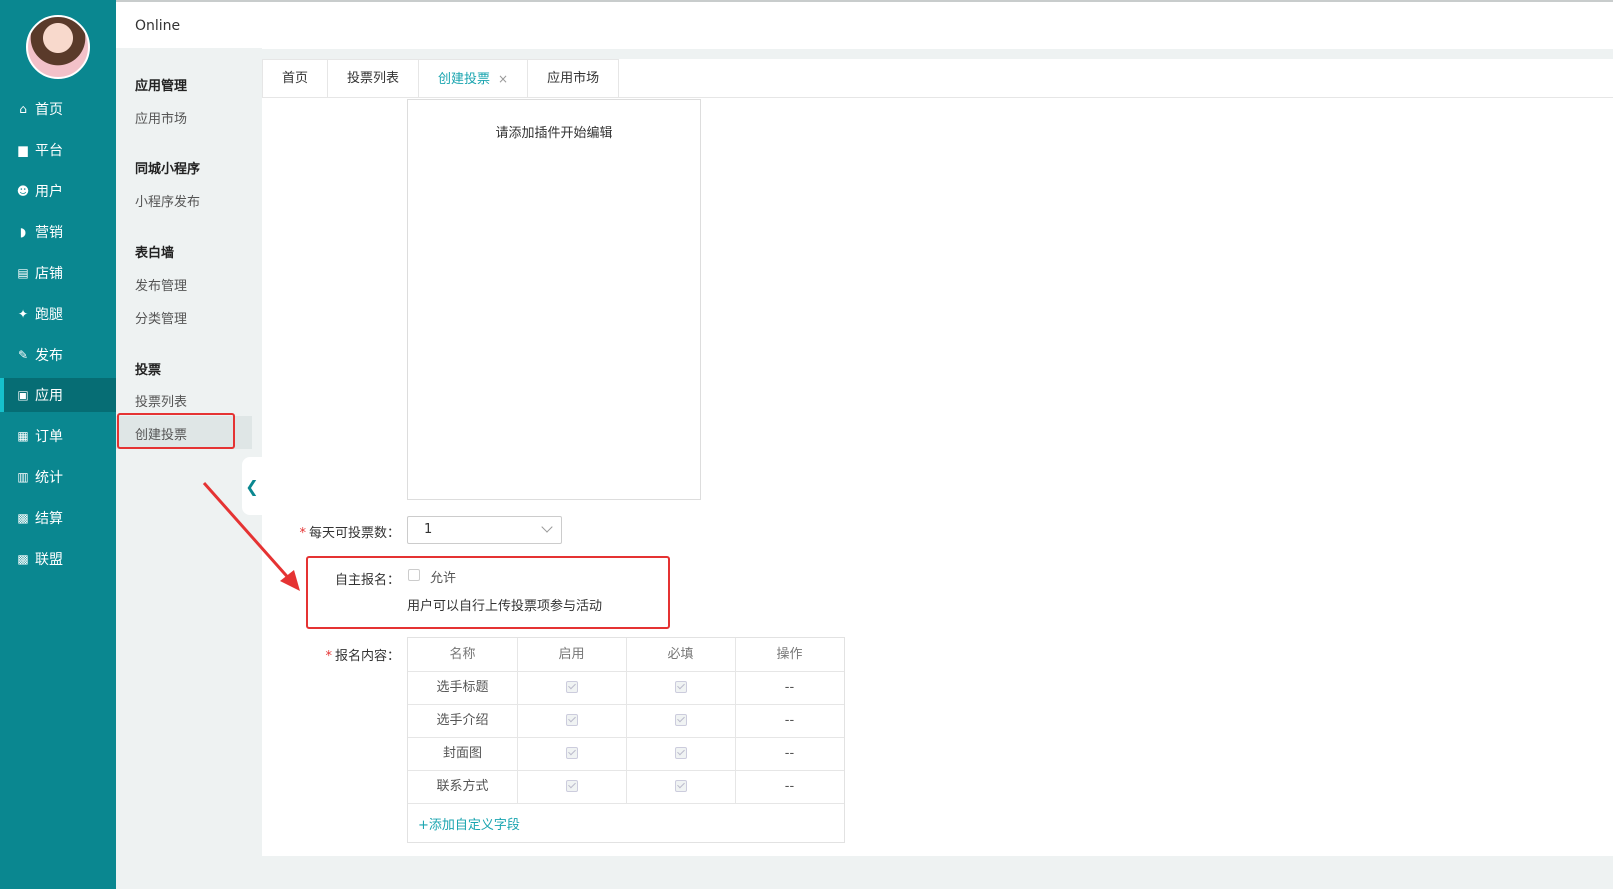  What do you see at coordinates (49, 519) in the screenshot?
I see `sidebar-item-label: 结算` at bounding box center [49, 519].